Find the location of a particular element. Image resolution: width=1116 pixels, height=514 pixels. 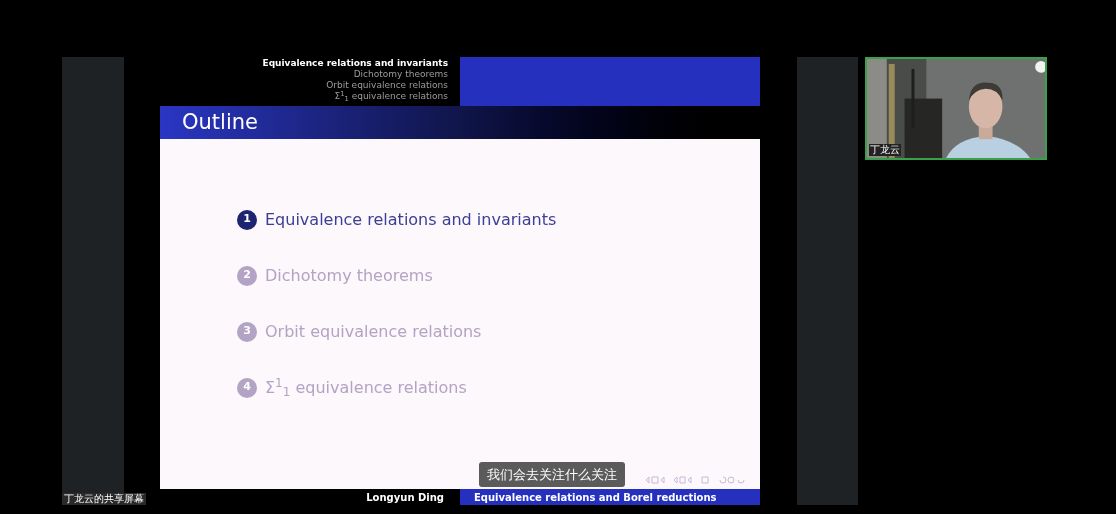

presentation-title: Equivalence relations and Borel reductions is located at coordinates (595, 497).